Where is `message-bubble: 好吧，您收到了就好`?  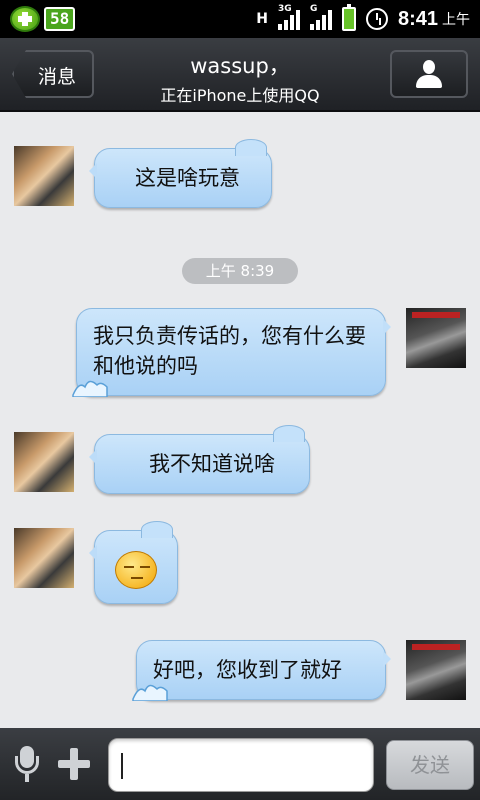
message-bubble: 好吧，您收到了就好 is located at coordinates (261, 670).